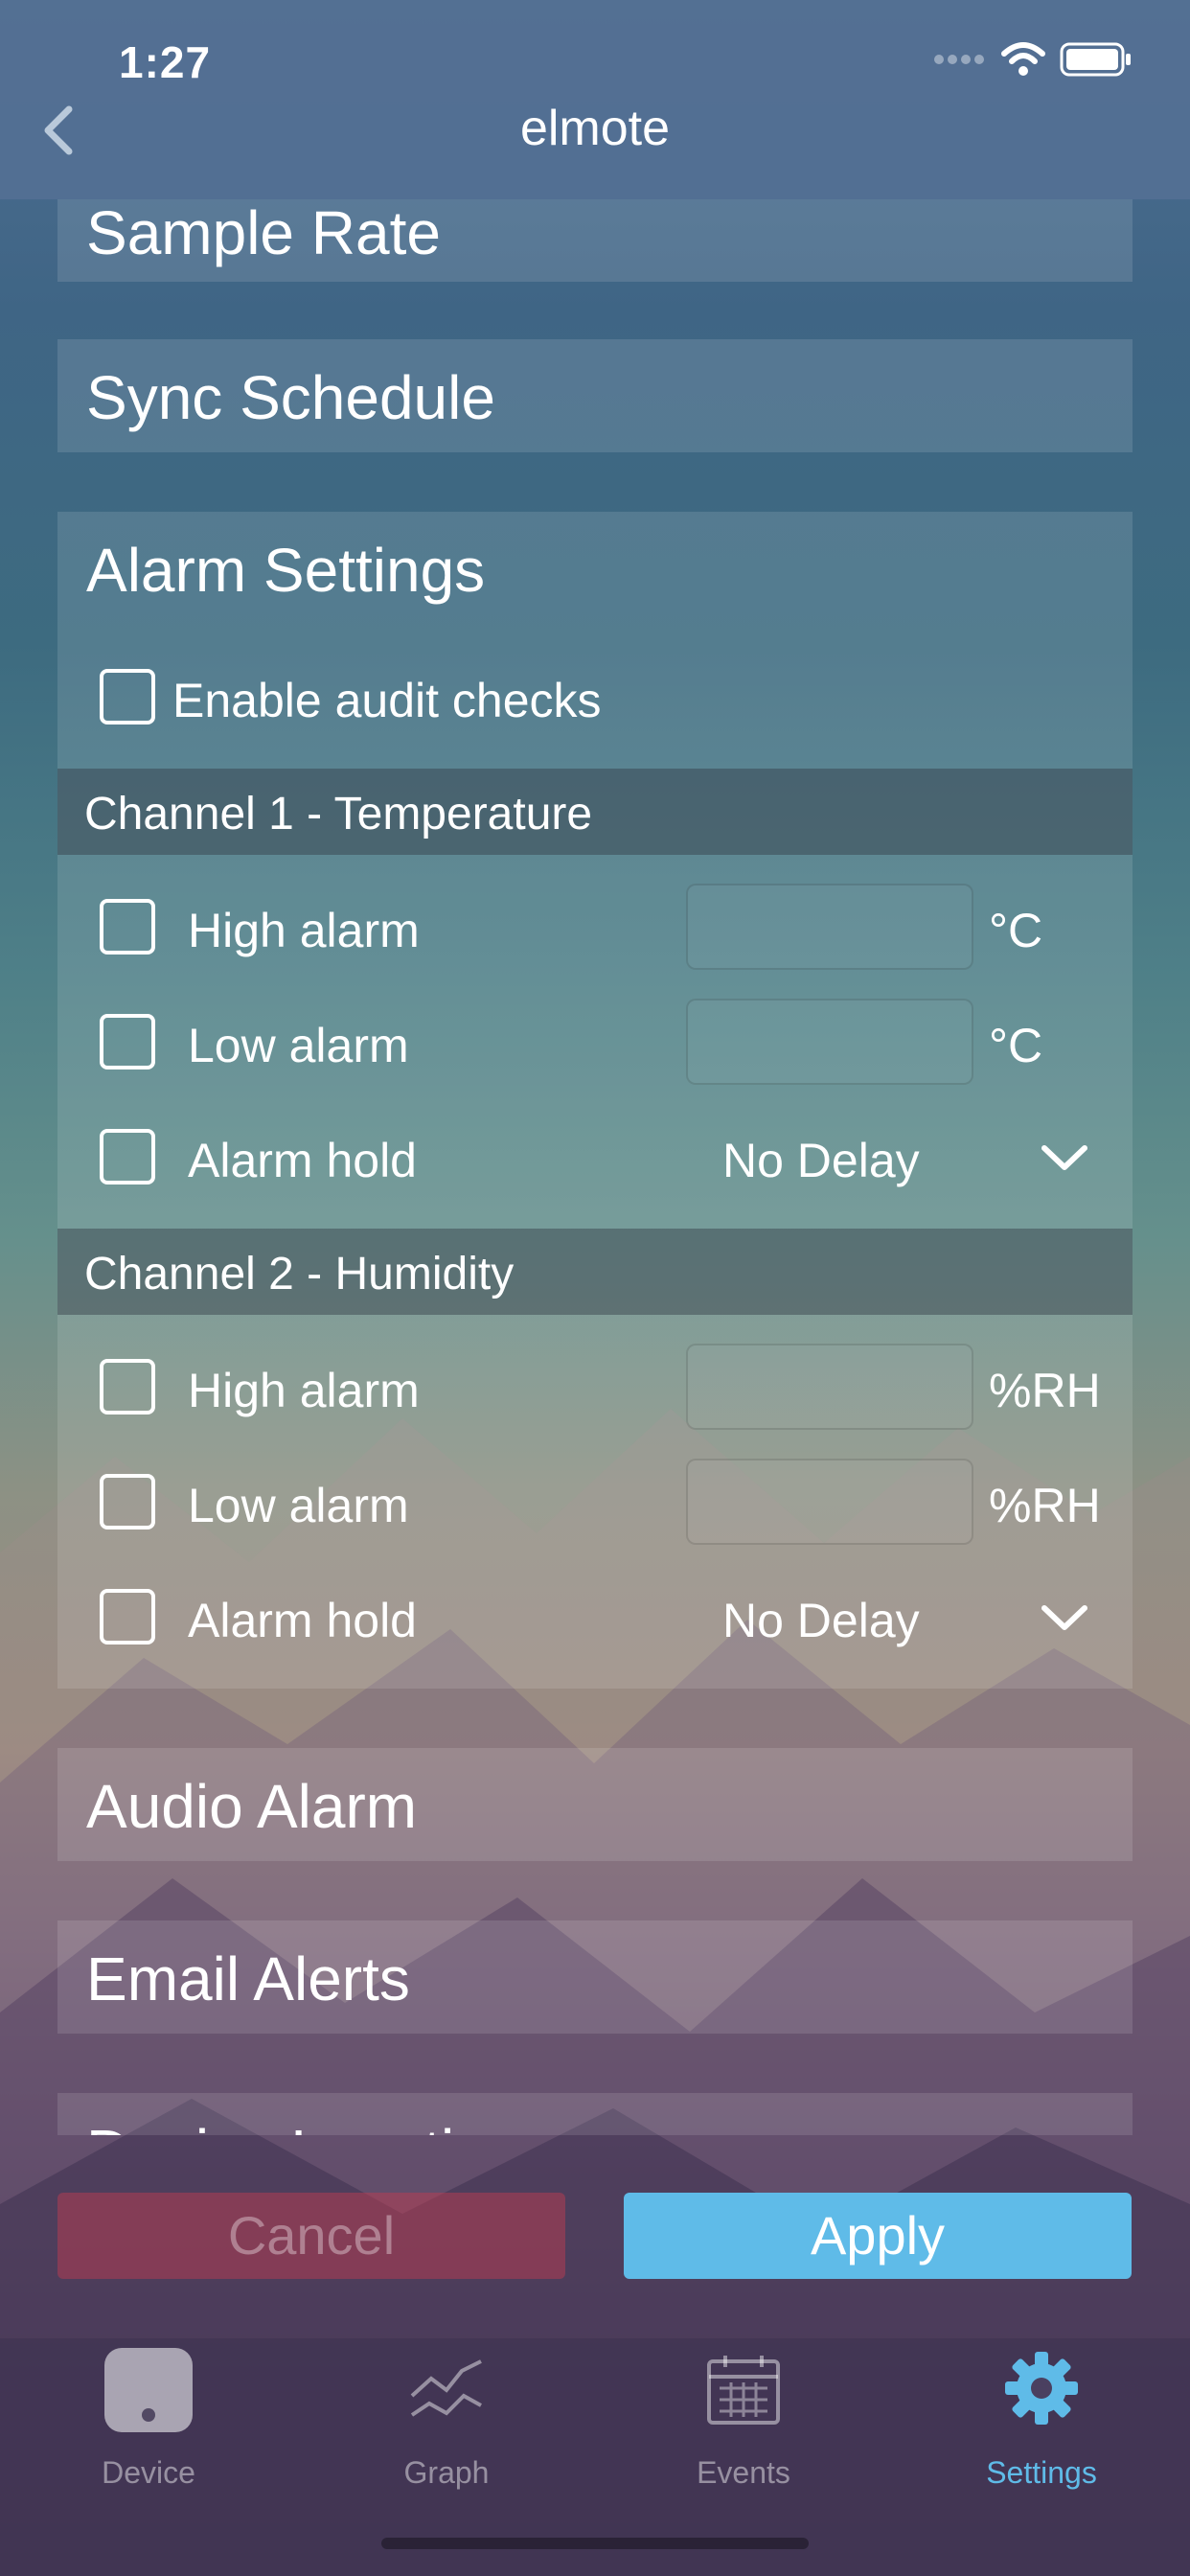 The width and height of the screenshot is (1190, 2576). Describe the element at coordinates (128, 926) in the screenshot. I see `ch1-high-alarm-checkbox` at that location.